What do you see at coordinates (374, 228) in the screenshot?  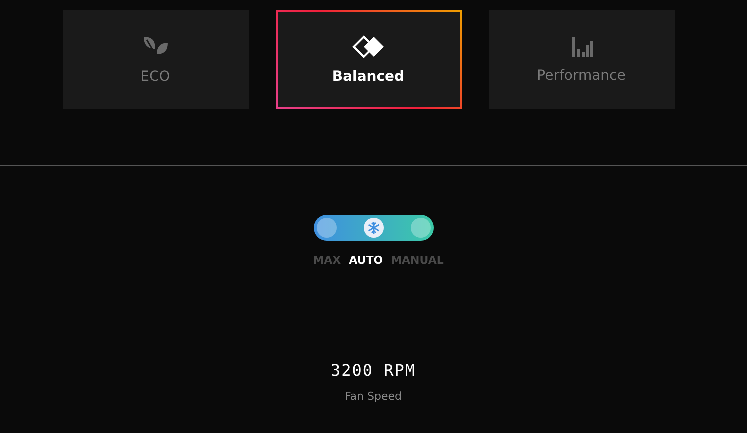 I see `fan-mode-toggle` at bounding box center [374, 228].